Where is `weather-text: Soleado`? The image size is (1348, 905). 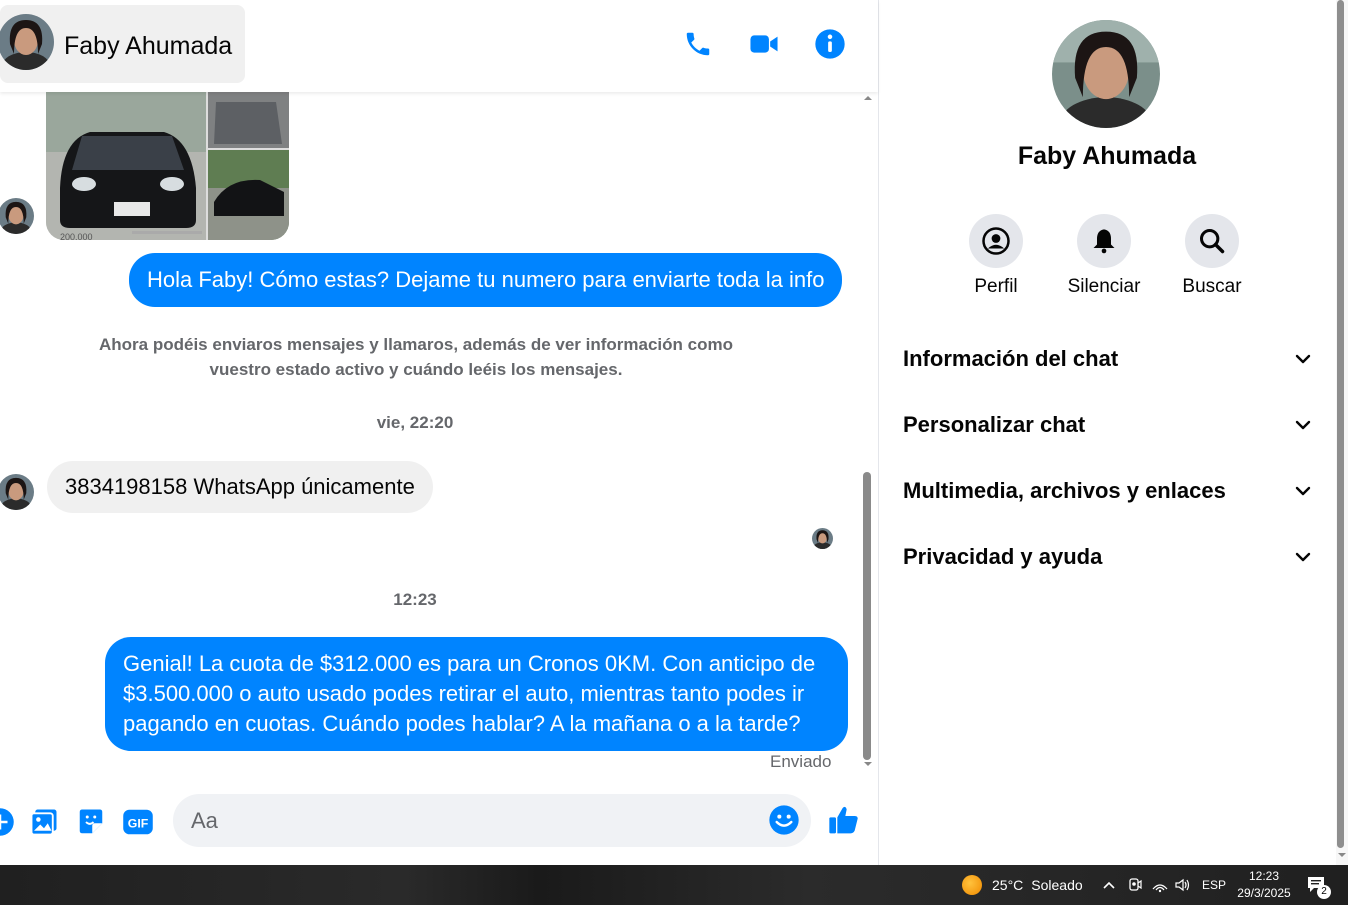
weather-text: Soleado is located at coordinates (1057, 885).